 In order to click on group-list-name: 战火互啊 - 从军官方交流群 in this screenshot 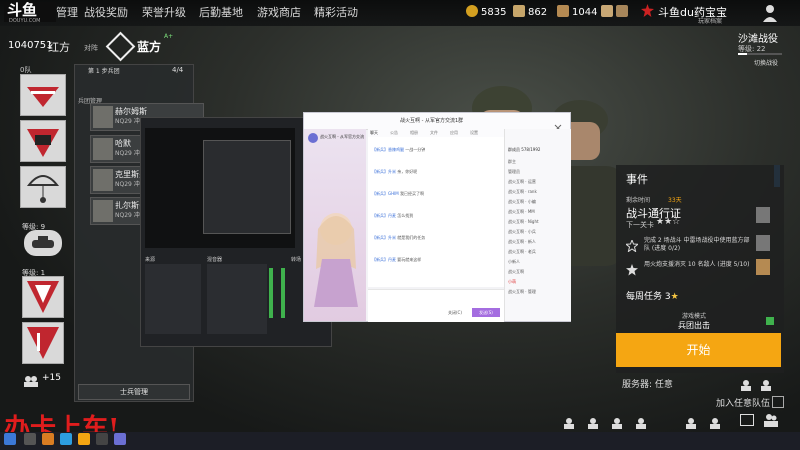, I will do `click(342, 137)`.